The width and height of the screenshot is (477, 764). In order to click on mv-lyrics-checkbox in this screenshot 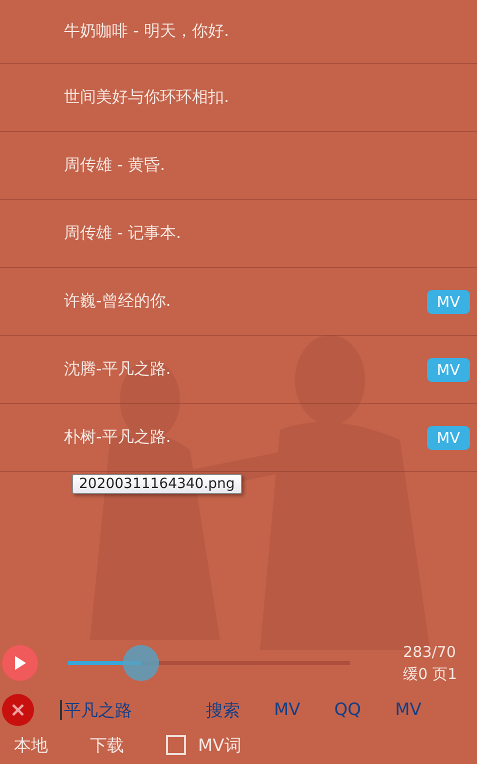, I will do `click(176, 745)`.